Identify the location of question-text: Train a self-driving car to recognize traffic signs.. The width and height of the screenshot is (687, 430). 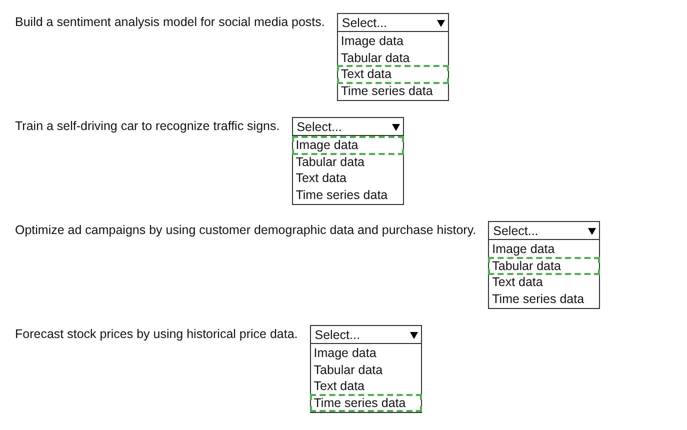
(147, 125).